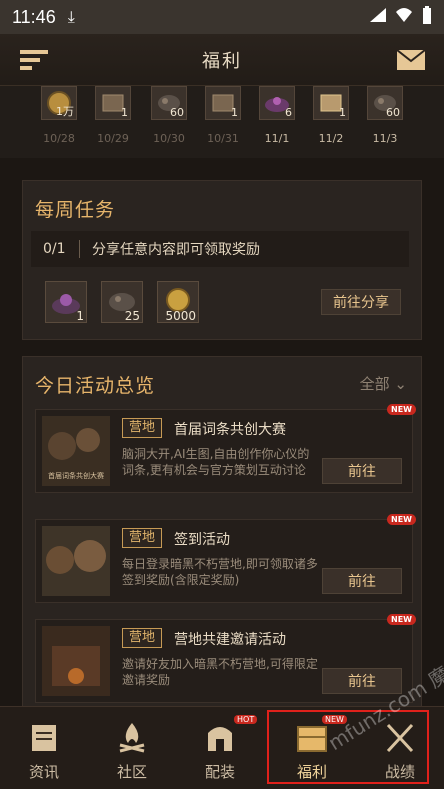 This screenshot has width=444, height=789. What do you see at coordinates (220, 572) in the screenshot?
I see `activity-description: 每日登录暗黑不朽营地,即可领取诸多签到奖励(含限定奖励)` at bounding box center [220, 572].